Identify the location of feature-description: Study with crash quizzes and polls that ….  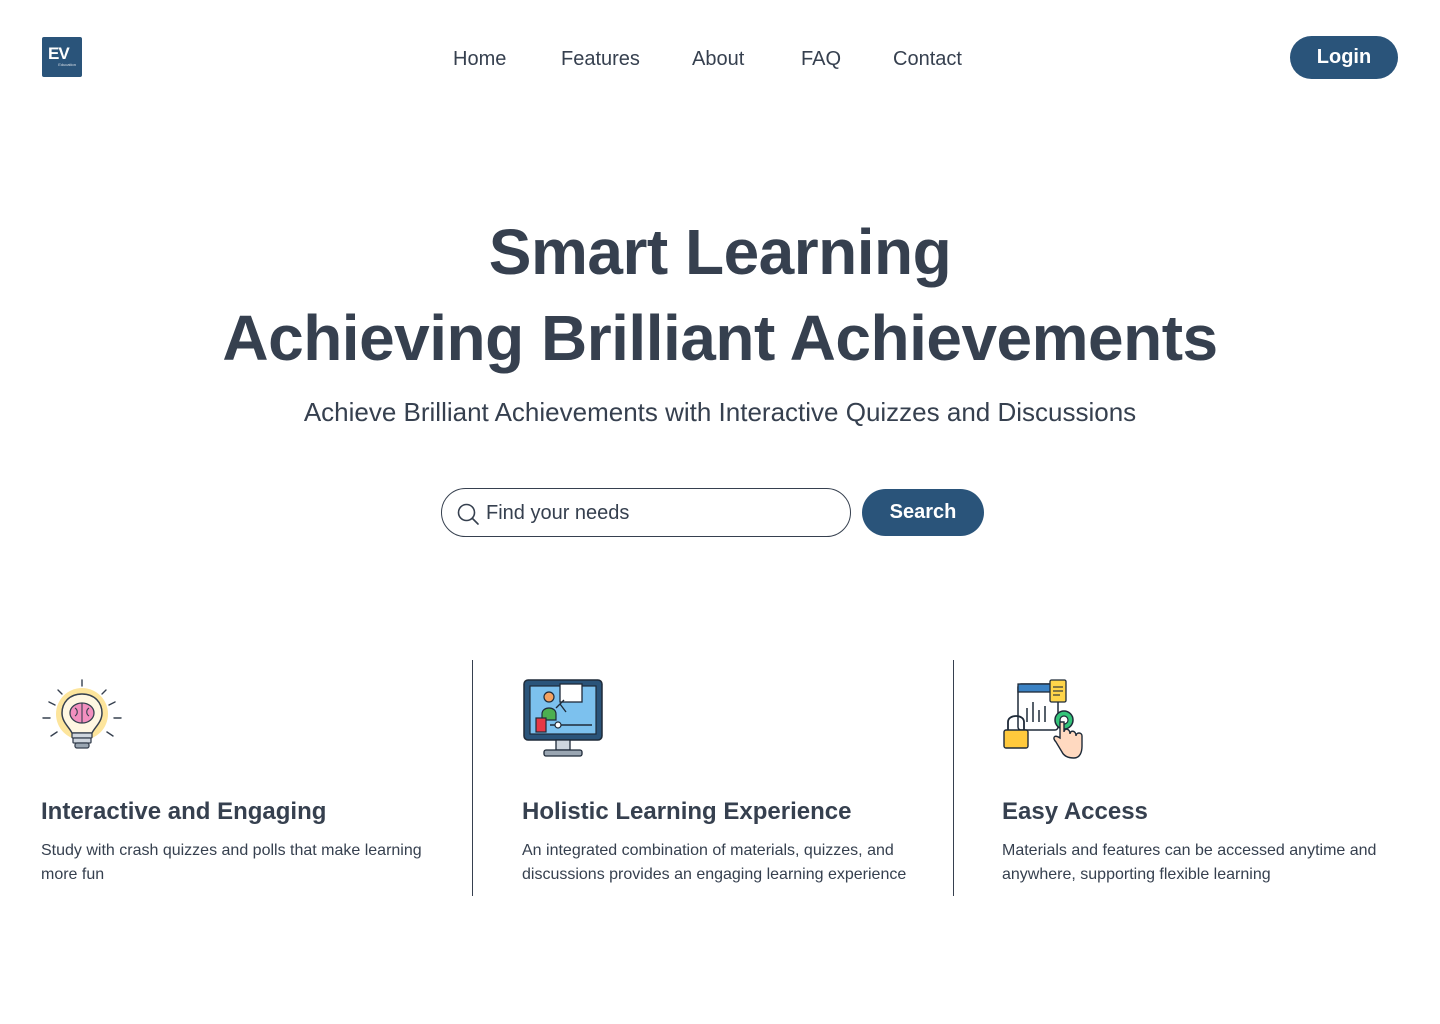
(231, 862).